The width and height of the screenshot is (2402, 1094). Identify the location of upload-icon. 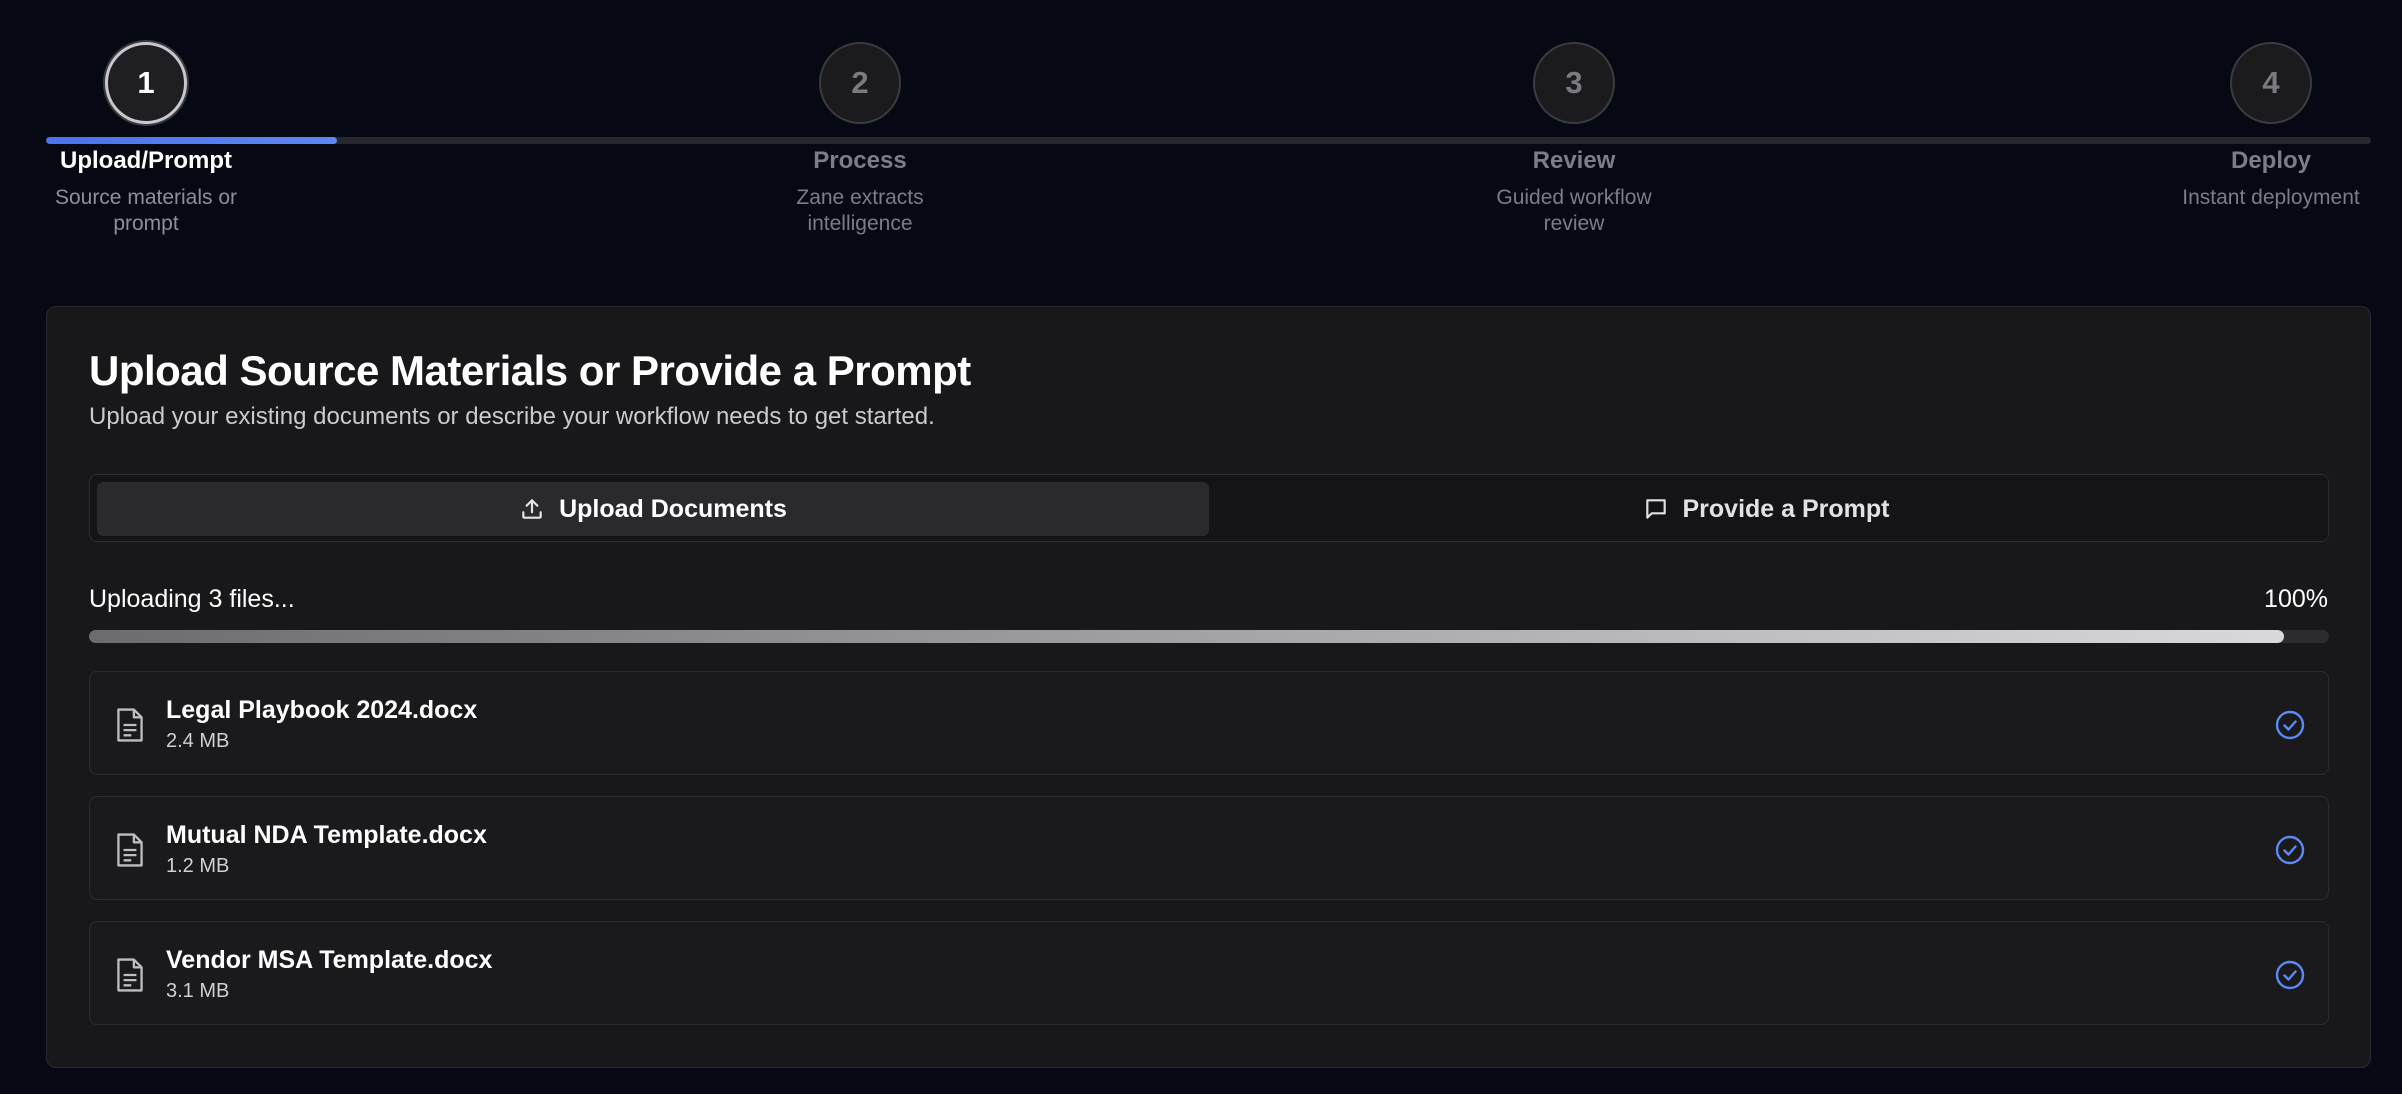
(532, 509).